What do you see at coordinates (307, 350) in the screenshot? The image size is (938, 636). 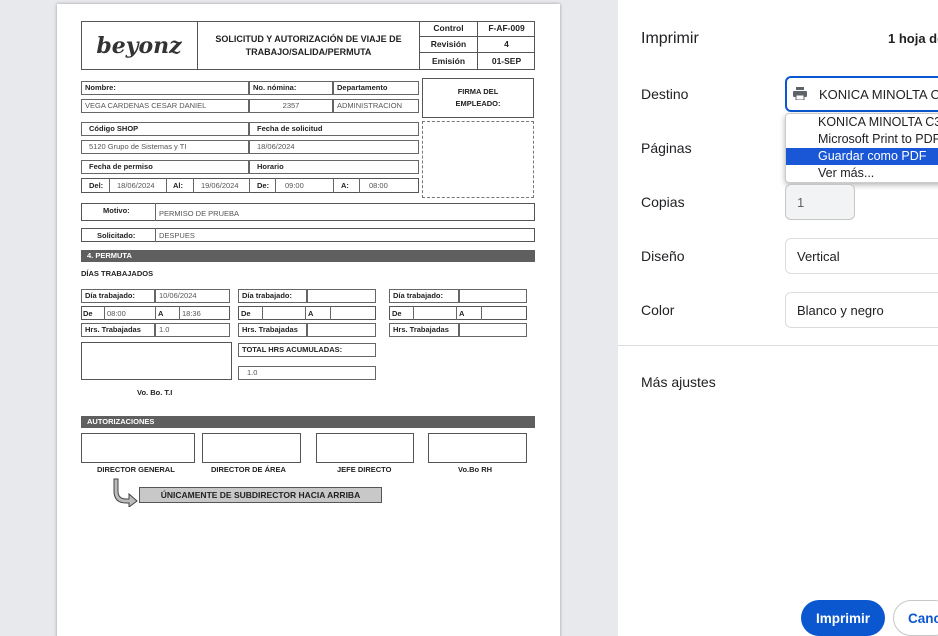 I see `total-hrs-label: TOTAL HRS ACUMULADAS:` at bounding box center [307, 350].